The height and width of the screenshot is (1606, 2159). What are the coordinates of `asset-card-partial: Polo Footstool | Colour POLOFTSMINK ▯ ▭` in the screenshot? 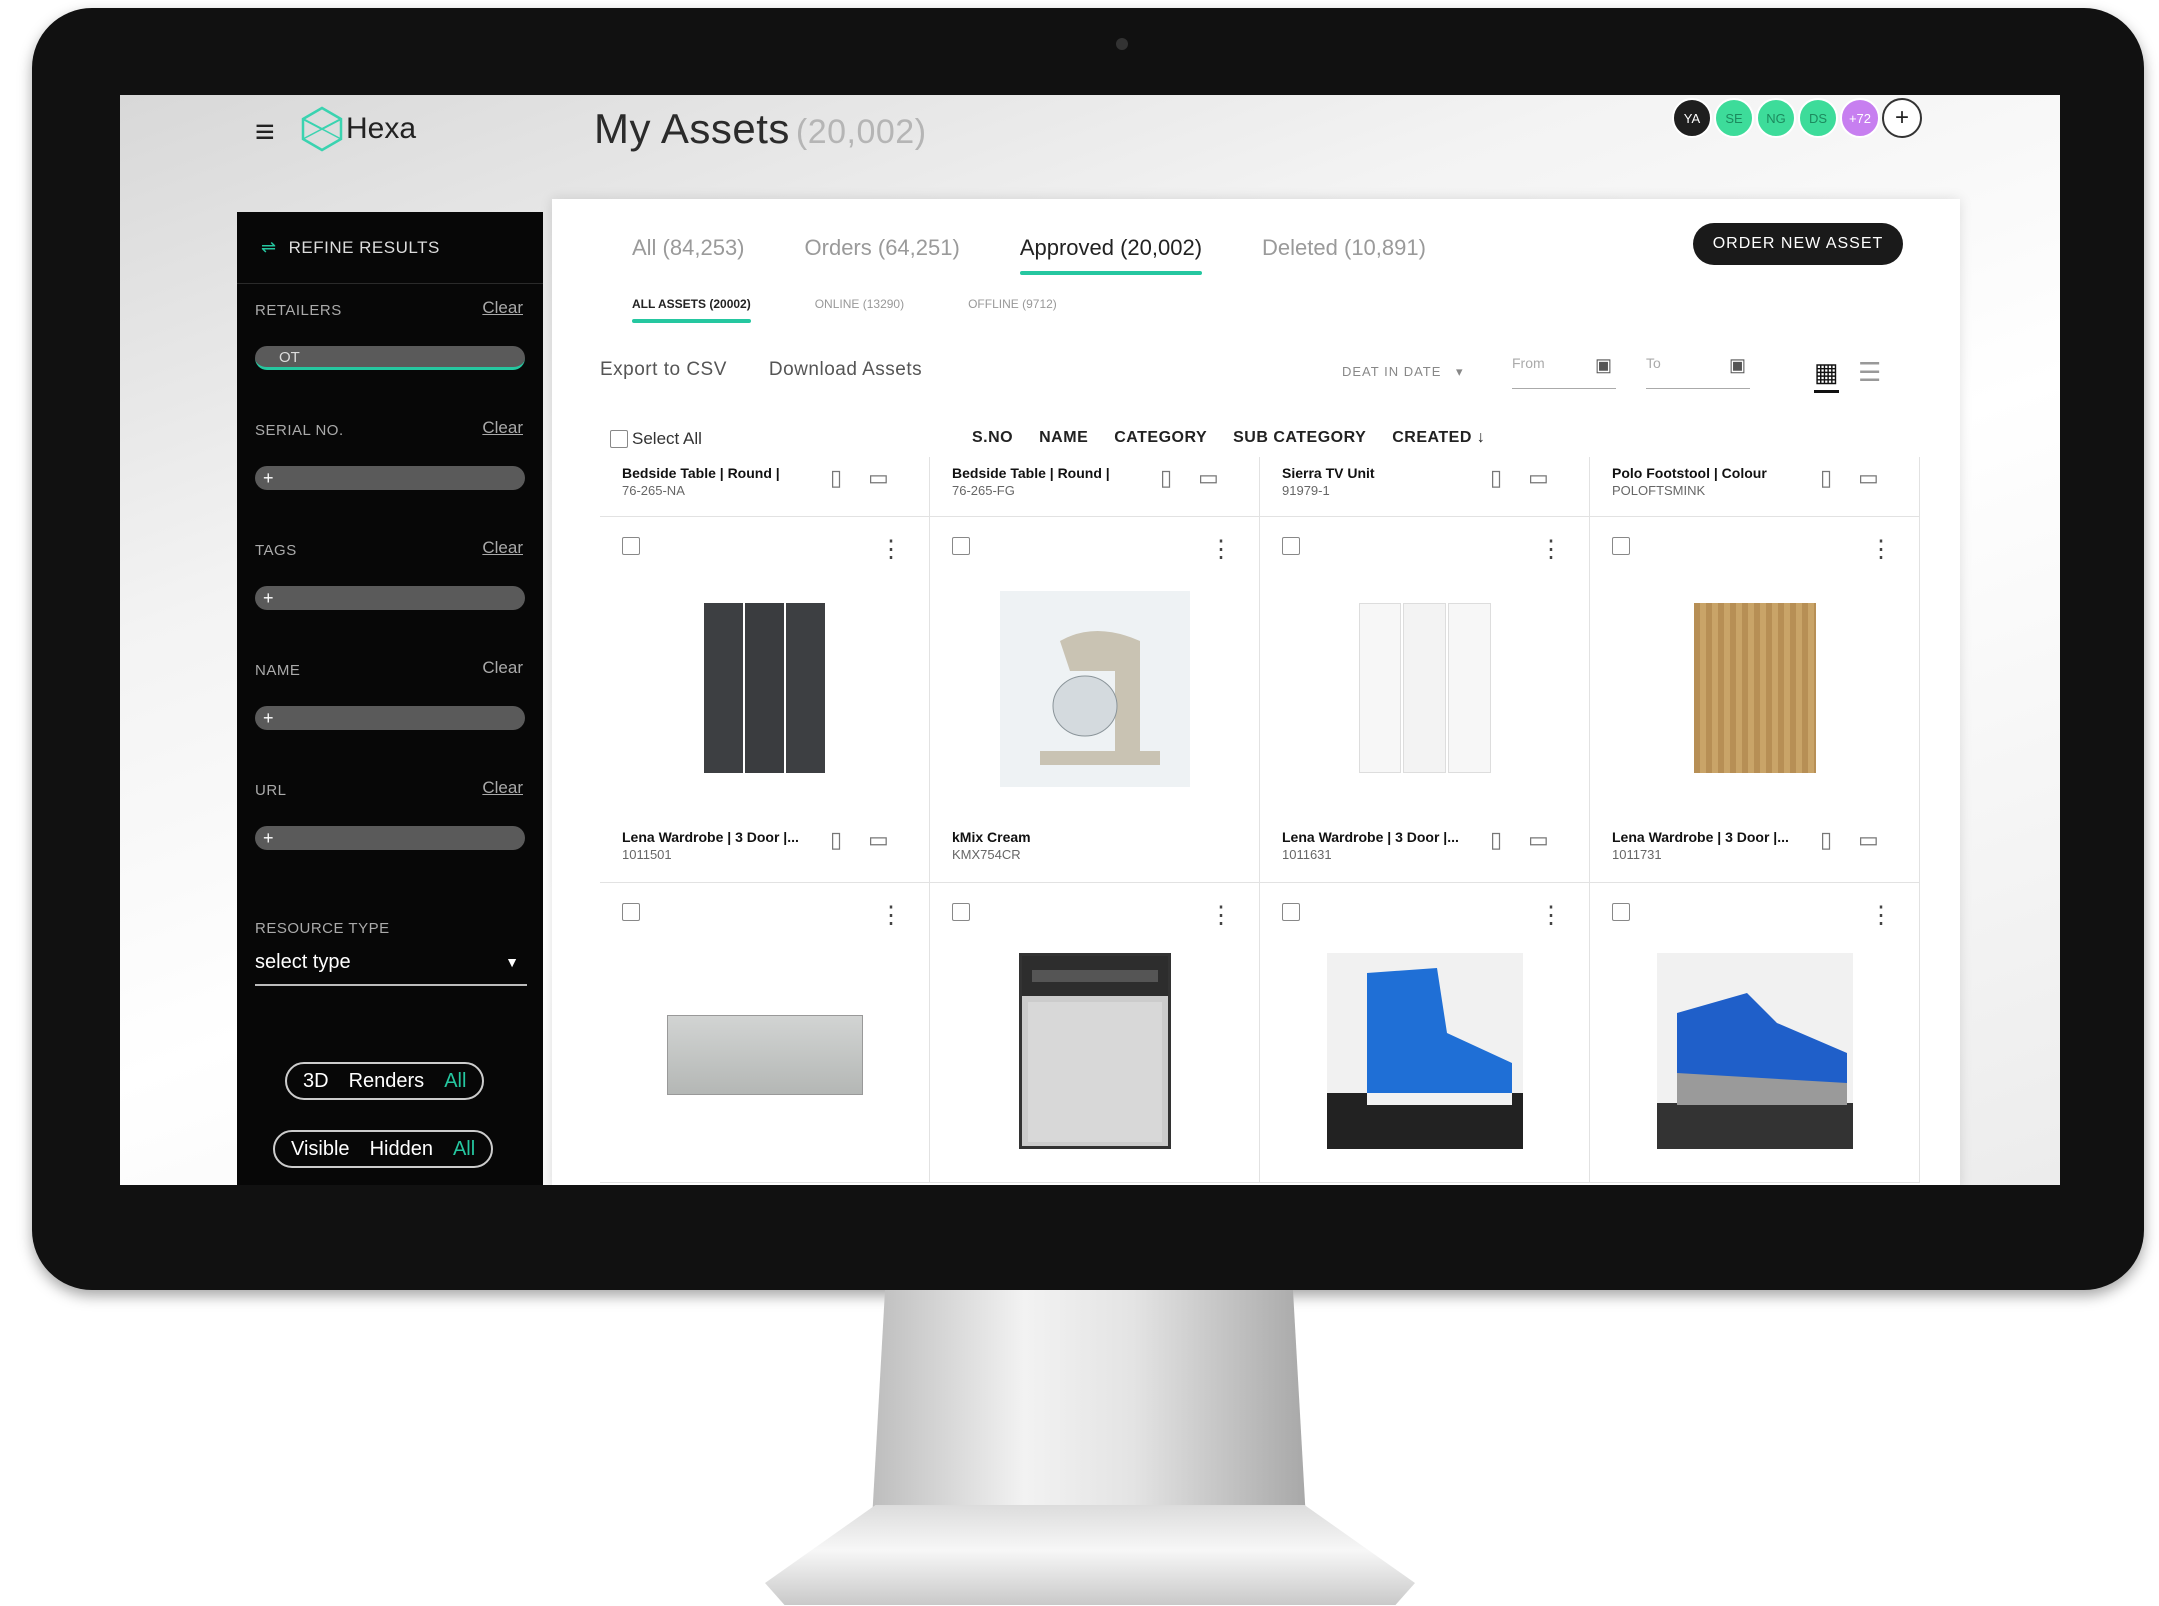 It's located at (1755, 487).